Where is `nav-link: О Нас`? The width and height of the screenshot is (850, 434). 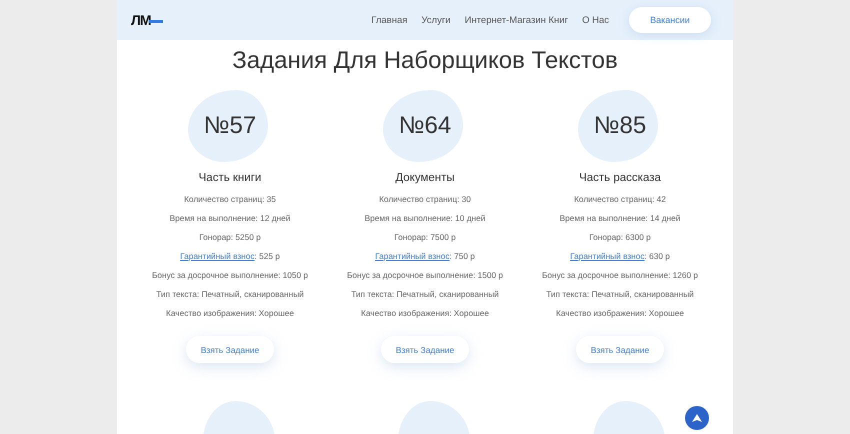 nav-link: О Нас is located at coordinates (595, 20).